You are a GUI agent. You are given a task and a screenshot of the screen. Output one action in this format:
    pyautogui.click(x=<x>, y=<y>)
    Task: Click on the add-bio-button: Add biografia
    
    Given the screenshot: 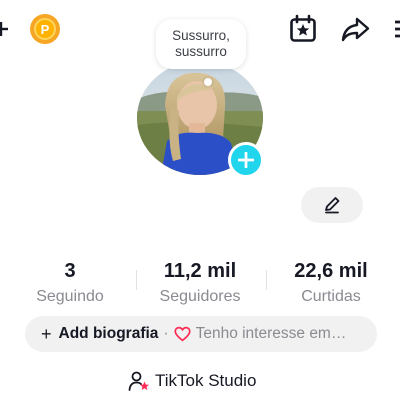 What is the action you would take?
    pyautogui.click(x=109, y=334)
    